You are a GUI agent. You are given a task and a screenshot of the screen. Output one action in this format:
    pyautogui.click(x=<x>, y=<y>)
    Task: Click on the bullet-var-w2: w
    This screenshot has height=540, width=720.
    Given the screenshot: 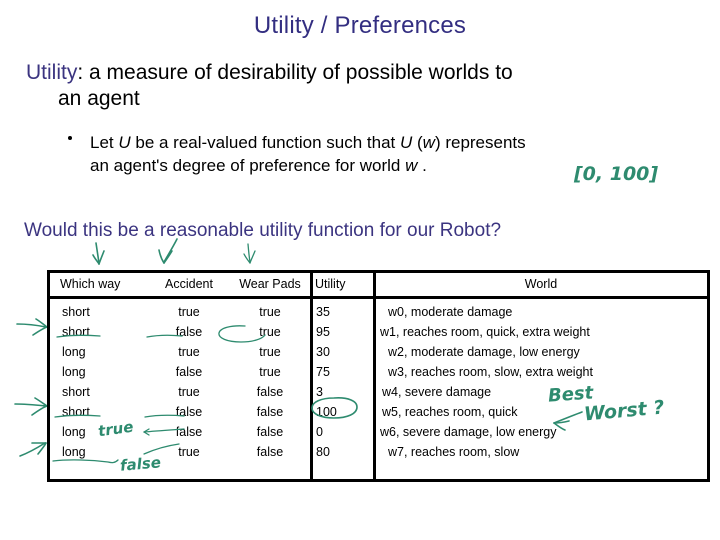 What is the action you would take?
    pyautogui.click(x=411, y=165)
    